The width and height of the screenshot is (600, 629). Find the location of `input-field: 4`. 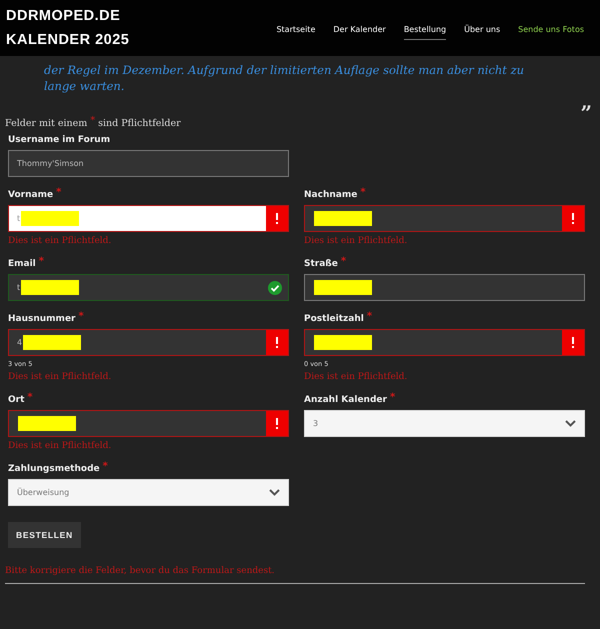

input-field: 4 is located at coordinates (148, 342).